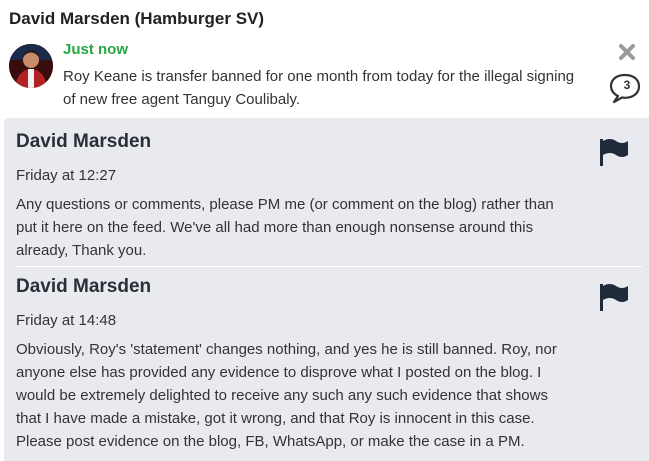  Describe the element at coordinates (31, 66) in the screenshot. I see `avatar` at that location.